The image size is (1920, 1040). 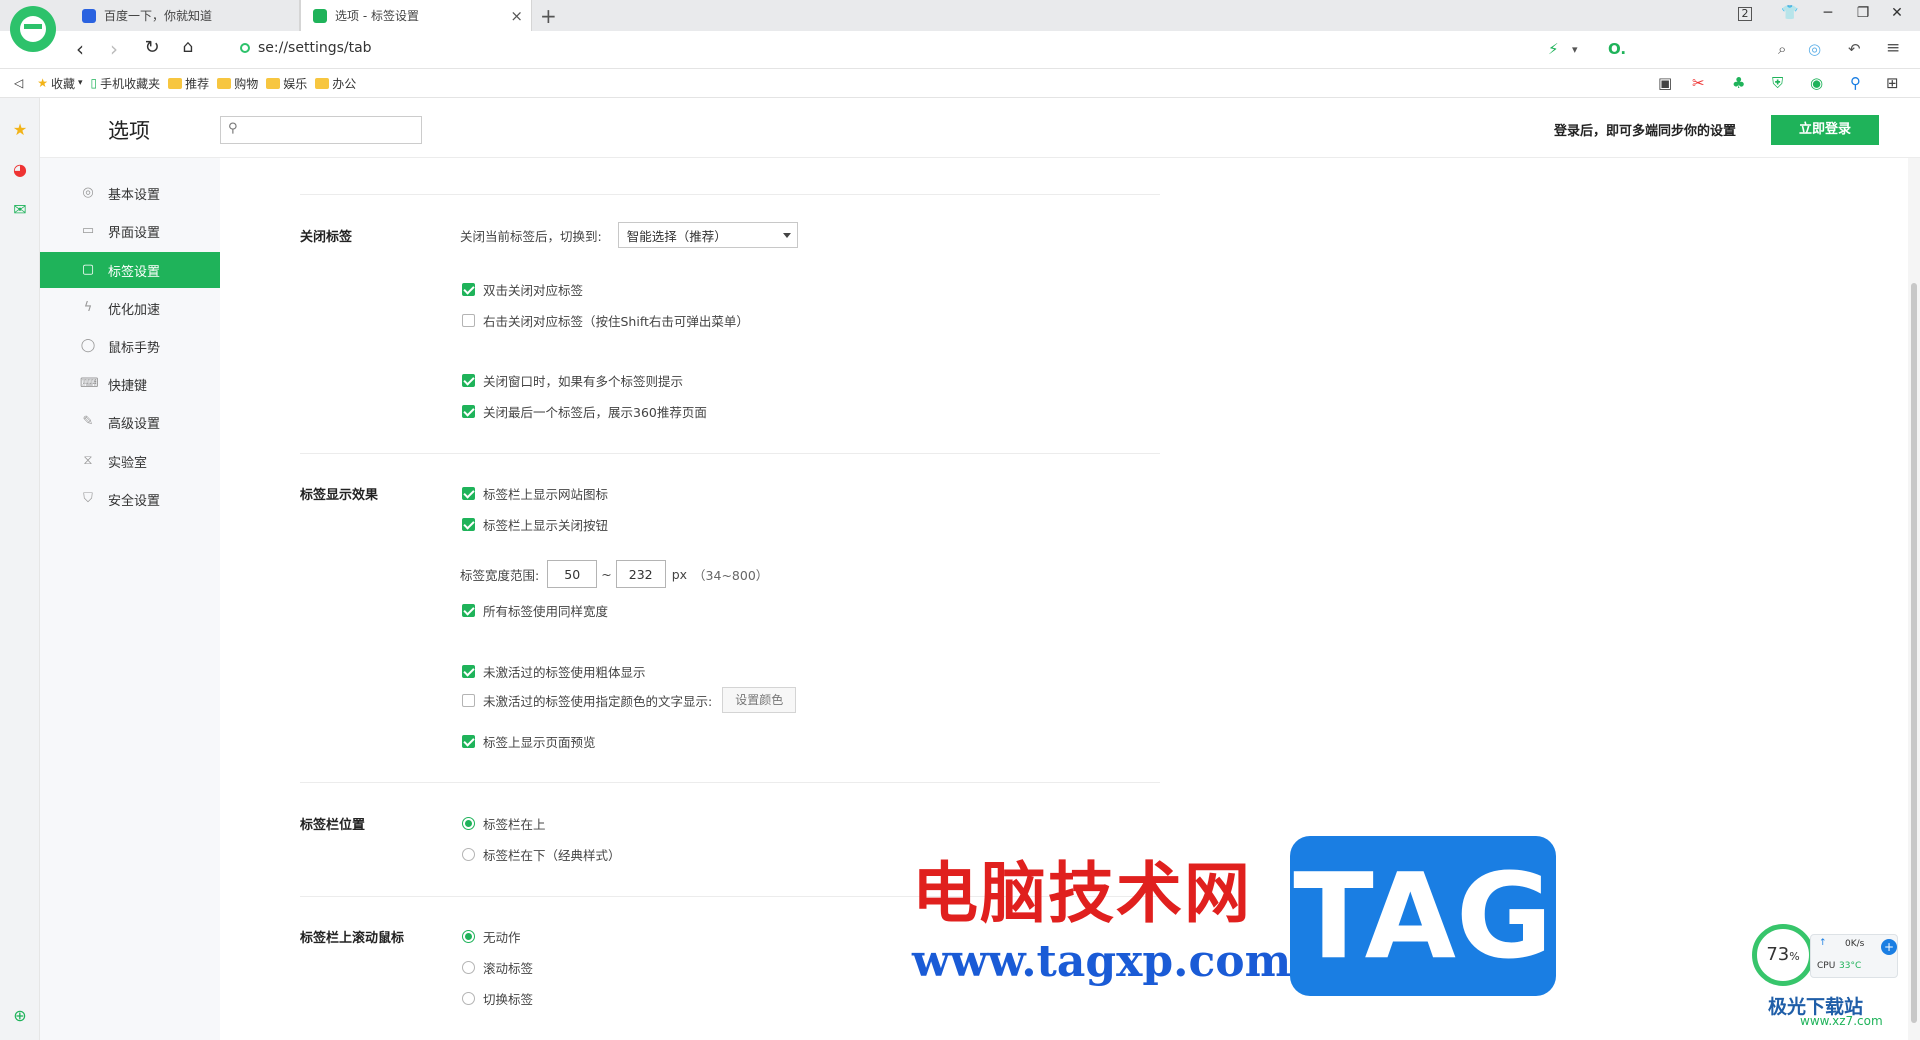 I want to click on browser-logo, so click(x=33, y=29).